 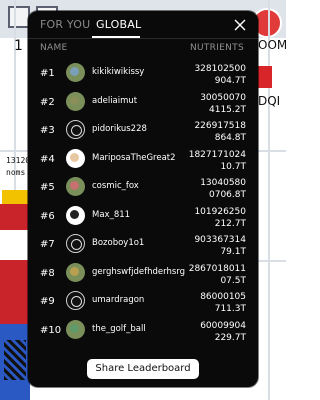 What do you see at coordinates (143, 187) in the screenshot?
I see `leaderboard-row: #5 cosmic_fox 13040580 0706.8T` at bounding box center [143, 187].